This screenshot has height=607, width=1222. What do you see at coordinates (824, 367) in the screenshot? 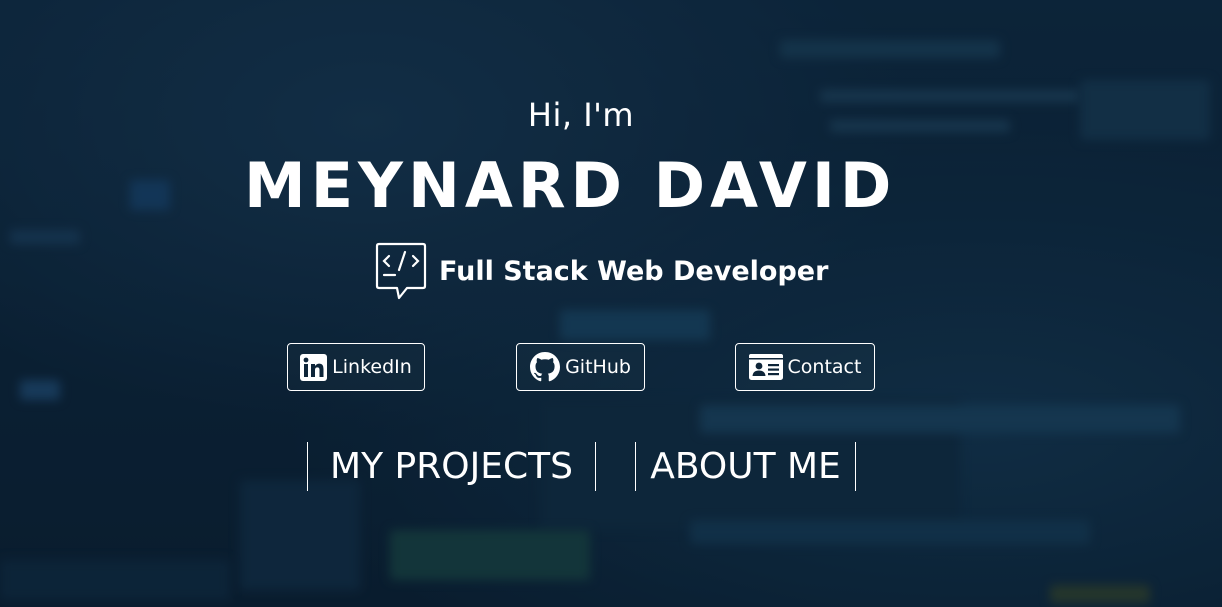
I see `contact-label: Contact` at bounding box center [824, 367].